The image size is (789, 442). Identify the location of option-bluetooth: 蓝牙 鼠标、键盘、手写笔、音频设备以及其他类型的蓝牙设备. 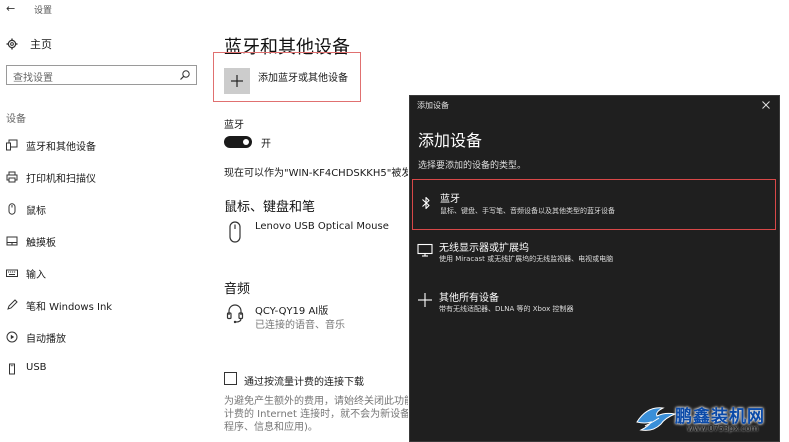
(594, 204).